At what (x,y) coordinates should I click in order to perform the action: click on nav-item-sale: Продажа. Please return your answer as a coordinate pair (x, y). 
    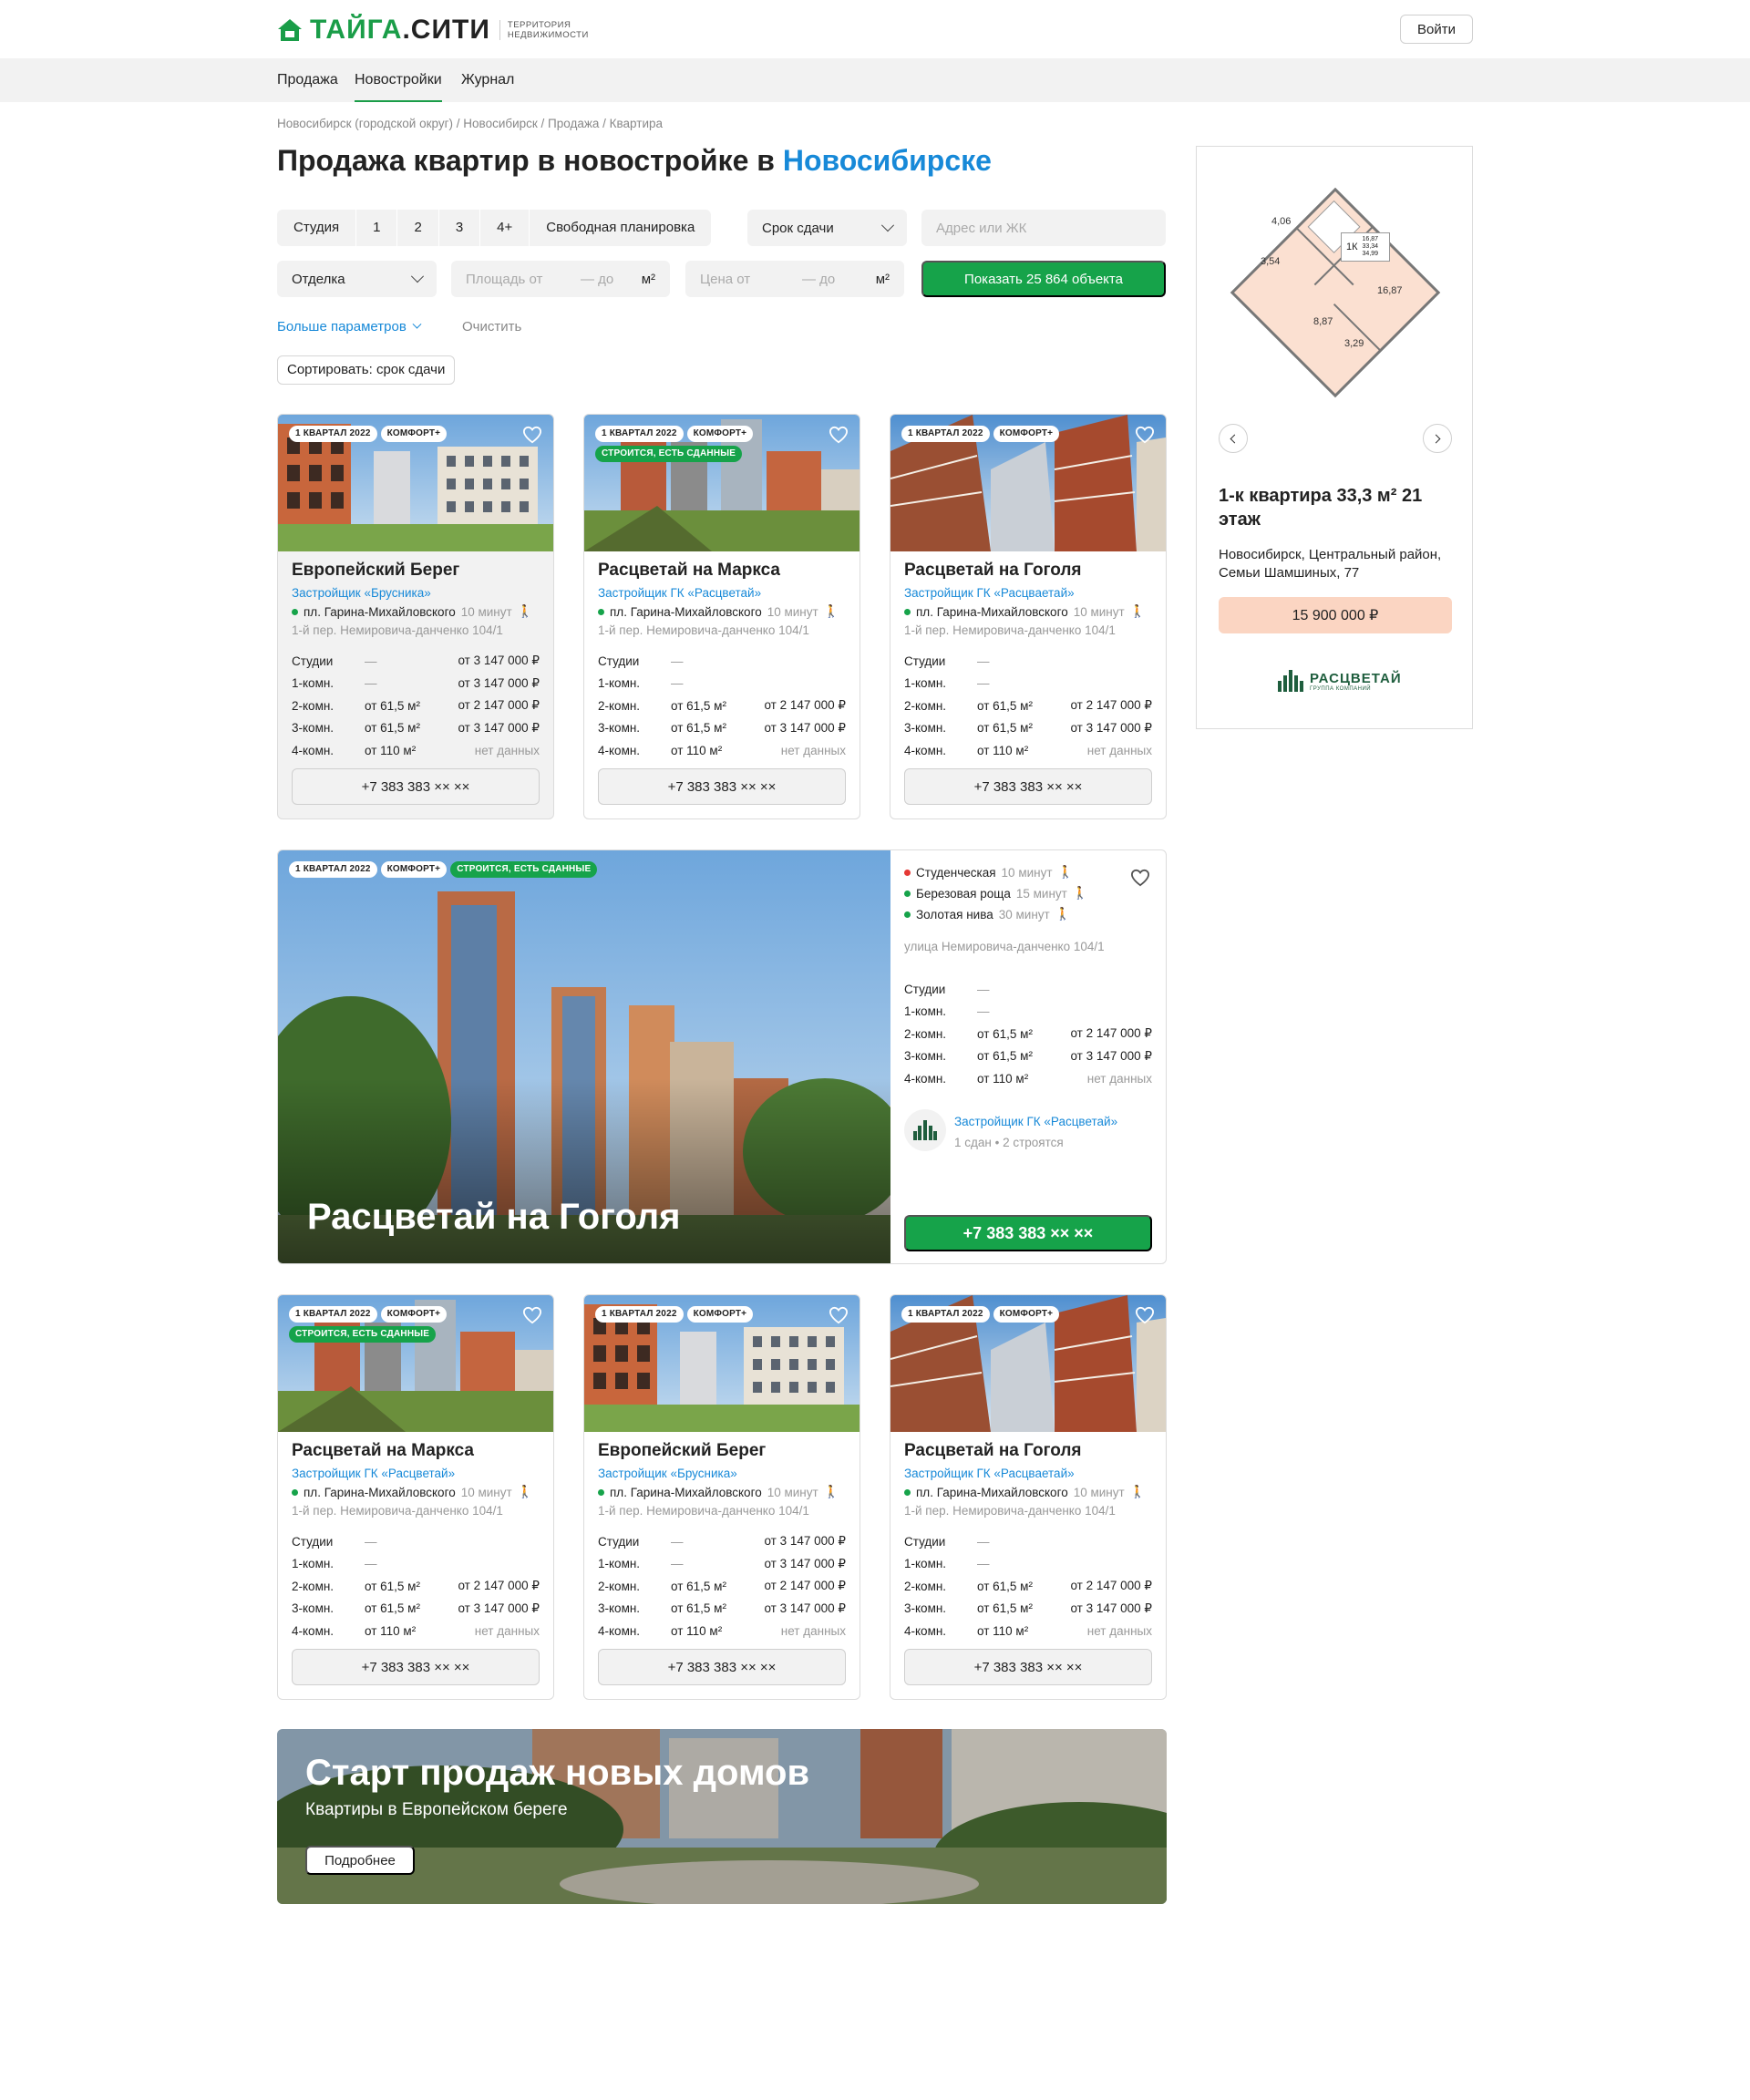
    Looking at the image, I should click on (307, 80).